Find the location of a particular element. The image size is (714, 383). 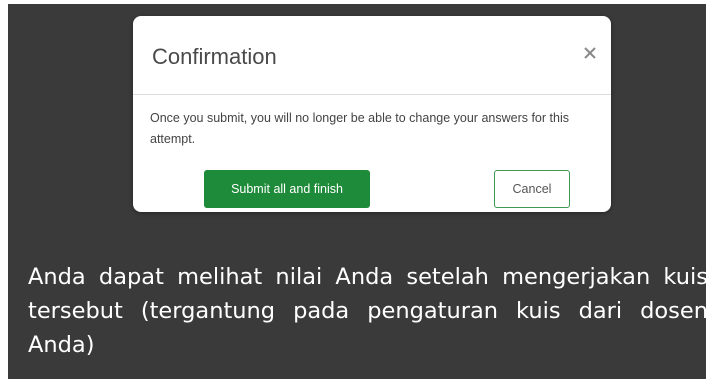

dialog-title: Confirmation is located at coordinates (214, 56).